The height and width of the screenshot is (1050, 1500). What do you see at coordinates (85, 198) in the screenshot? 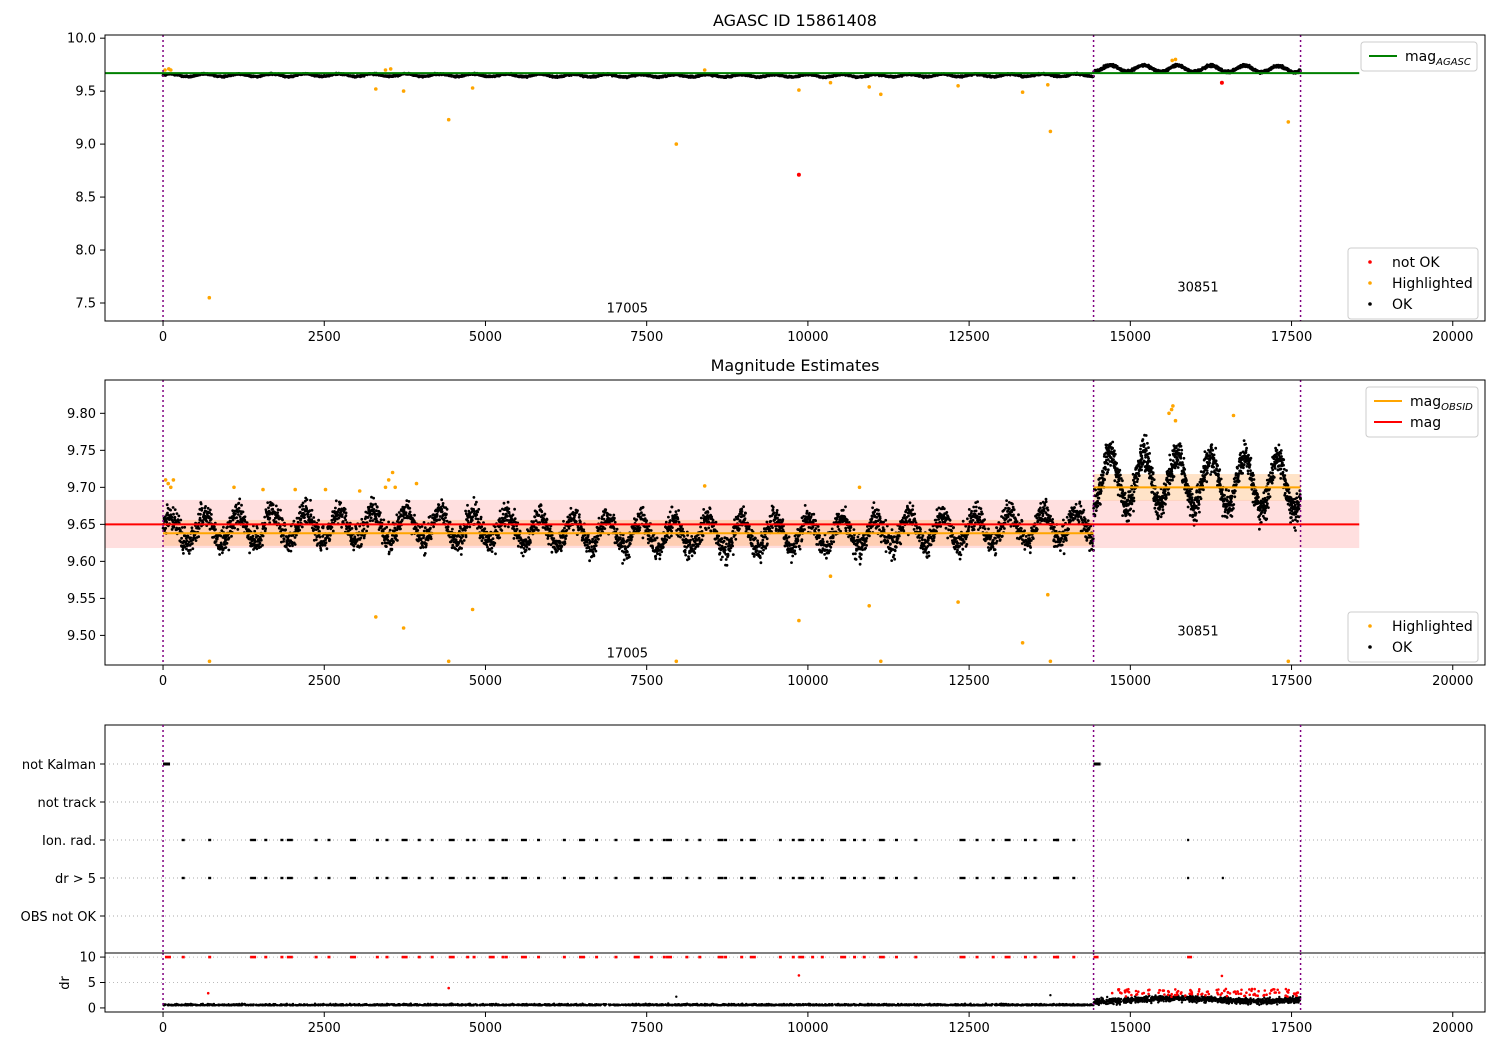
I see `y-tick-label: 8.5` at bounding box center [85, 198].